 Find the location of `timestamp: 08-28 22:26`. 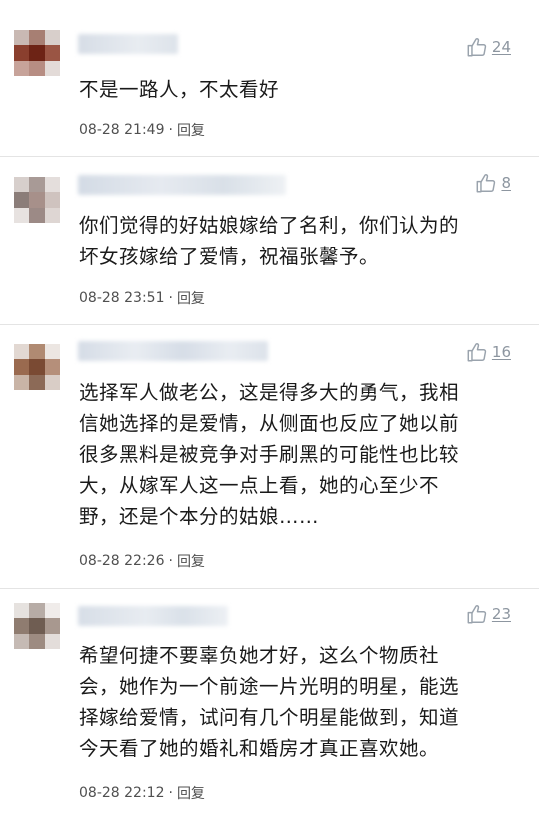

timestamp: 08-28 22:26 is located at coordinates (122, 561).